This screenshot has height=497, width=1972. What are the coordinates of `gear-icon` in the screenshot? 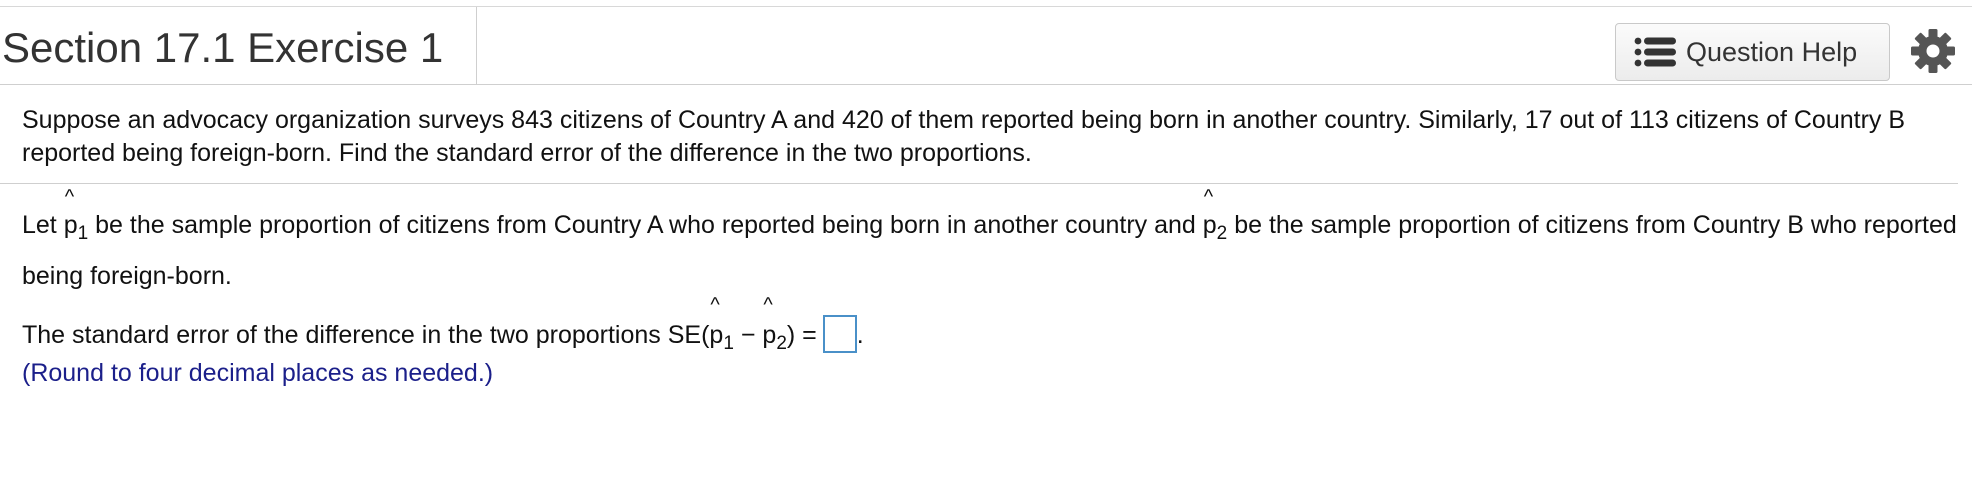 It's located at (1933, 51).